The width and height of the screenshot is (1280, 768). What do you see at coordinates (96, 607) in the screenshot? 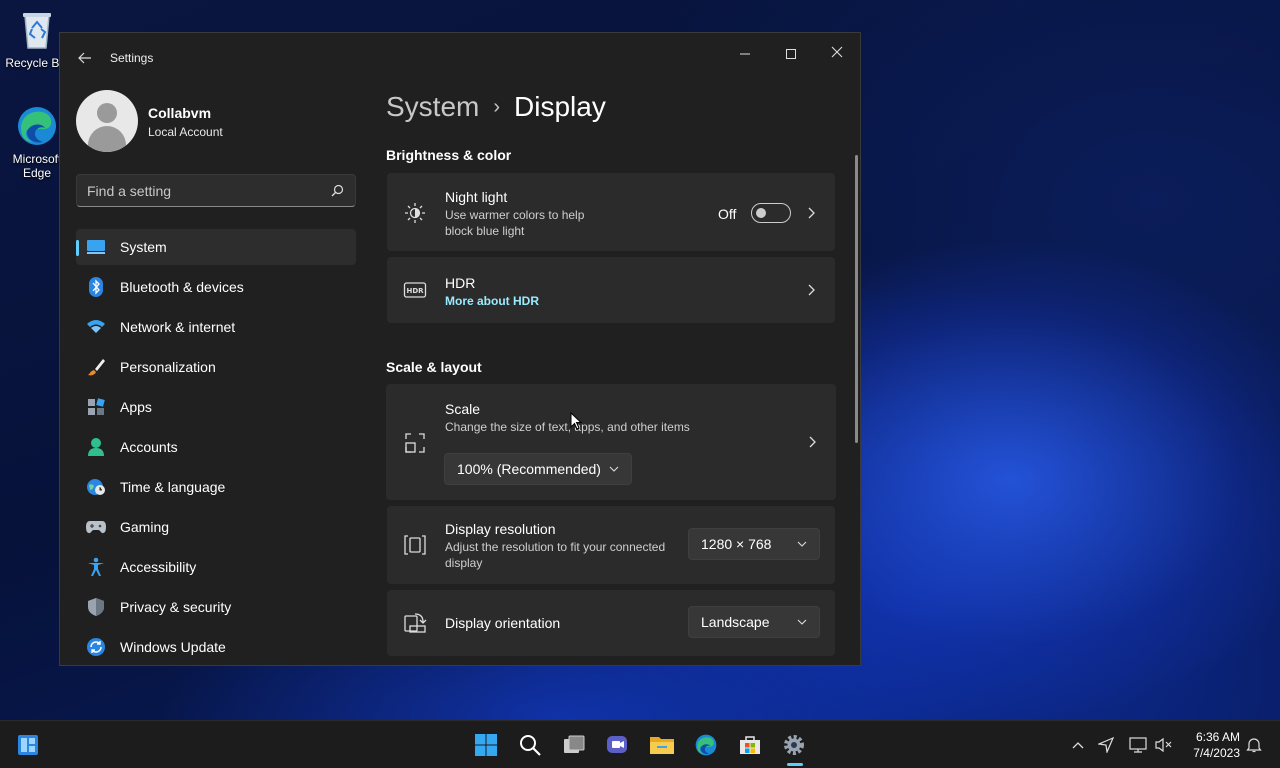
I see `shield-icon` at bounding box center [96, 607].